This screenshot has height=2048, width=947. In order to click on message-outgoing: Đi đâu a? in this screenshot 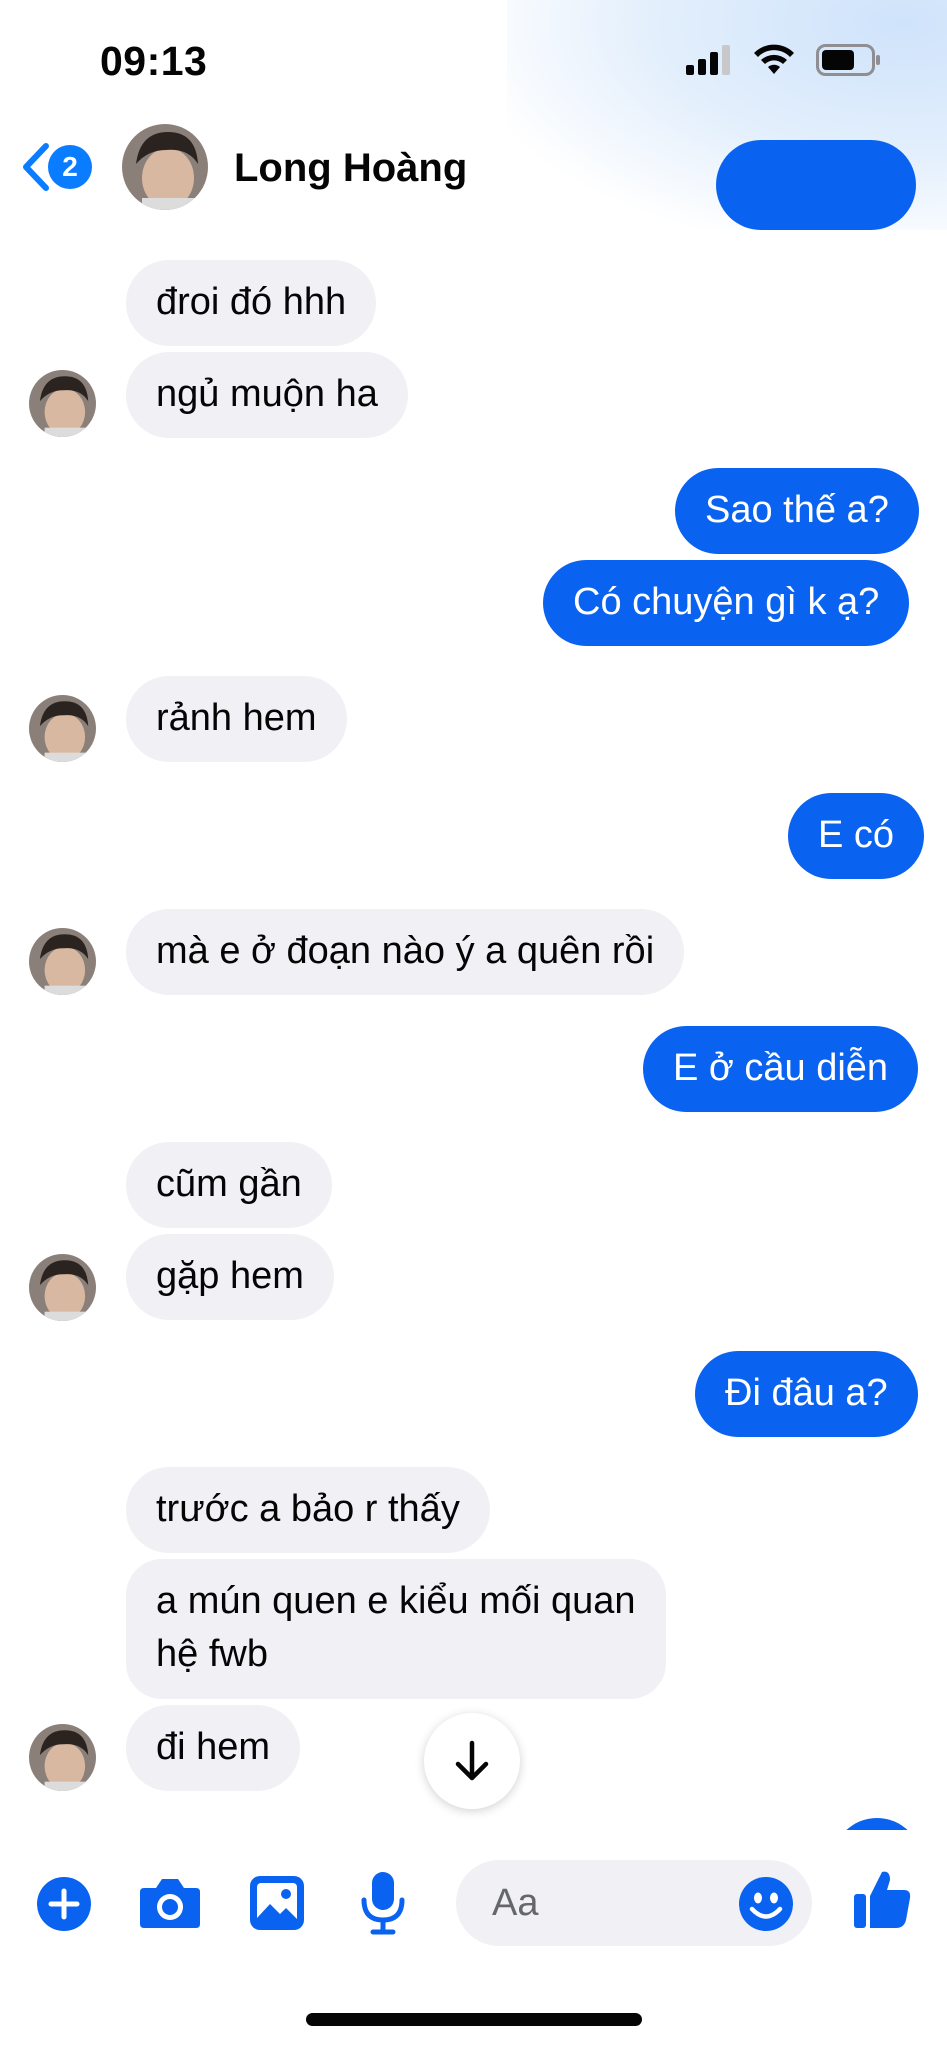, I will do `click(806, 1394)`.